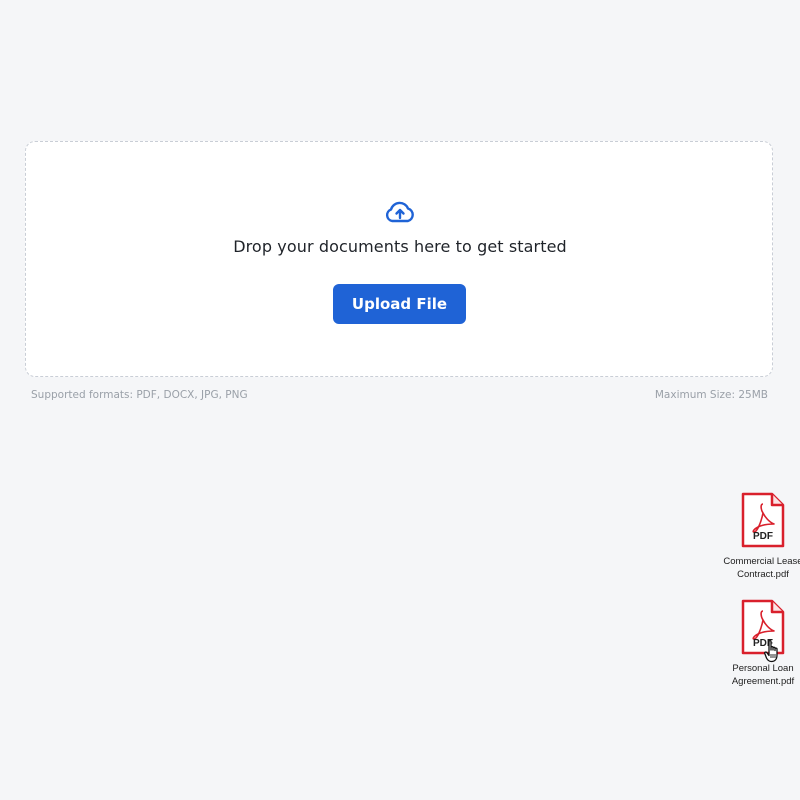  What do you see at coordinates (399, 212) in the screenshot?
I see `cloud-upload-icon` at bounding box center [399, 212].